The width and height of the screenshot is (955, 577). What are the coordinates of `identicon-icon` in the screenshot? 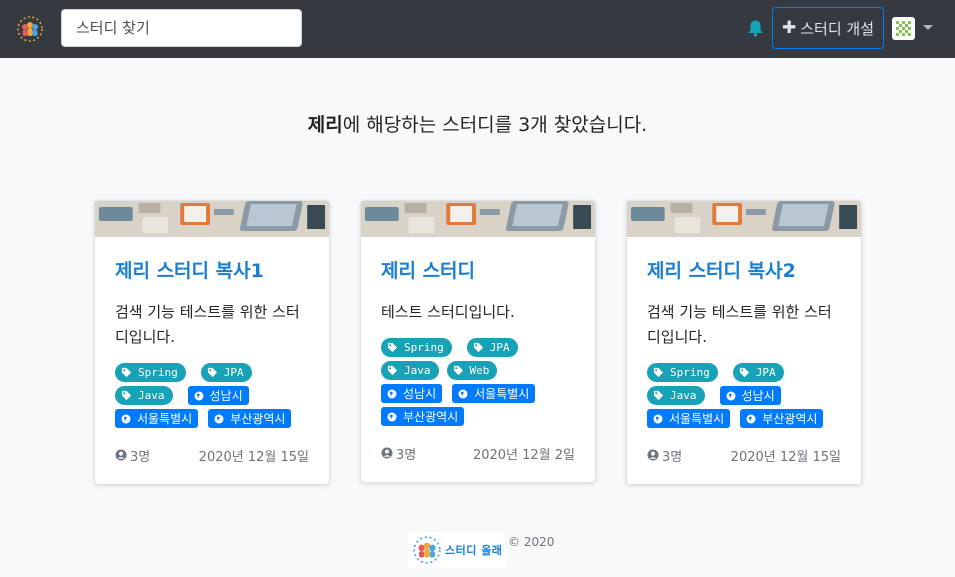 It's located at (903, 28).